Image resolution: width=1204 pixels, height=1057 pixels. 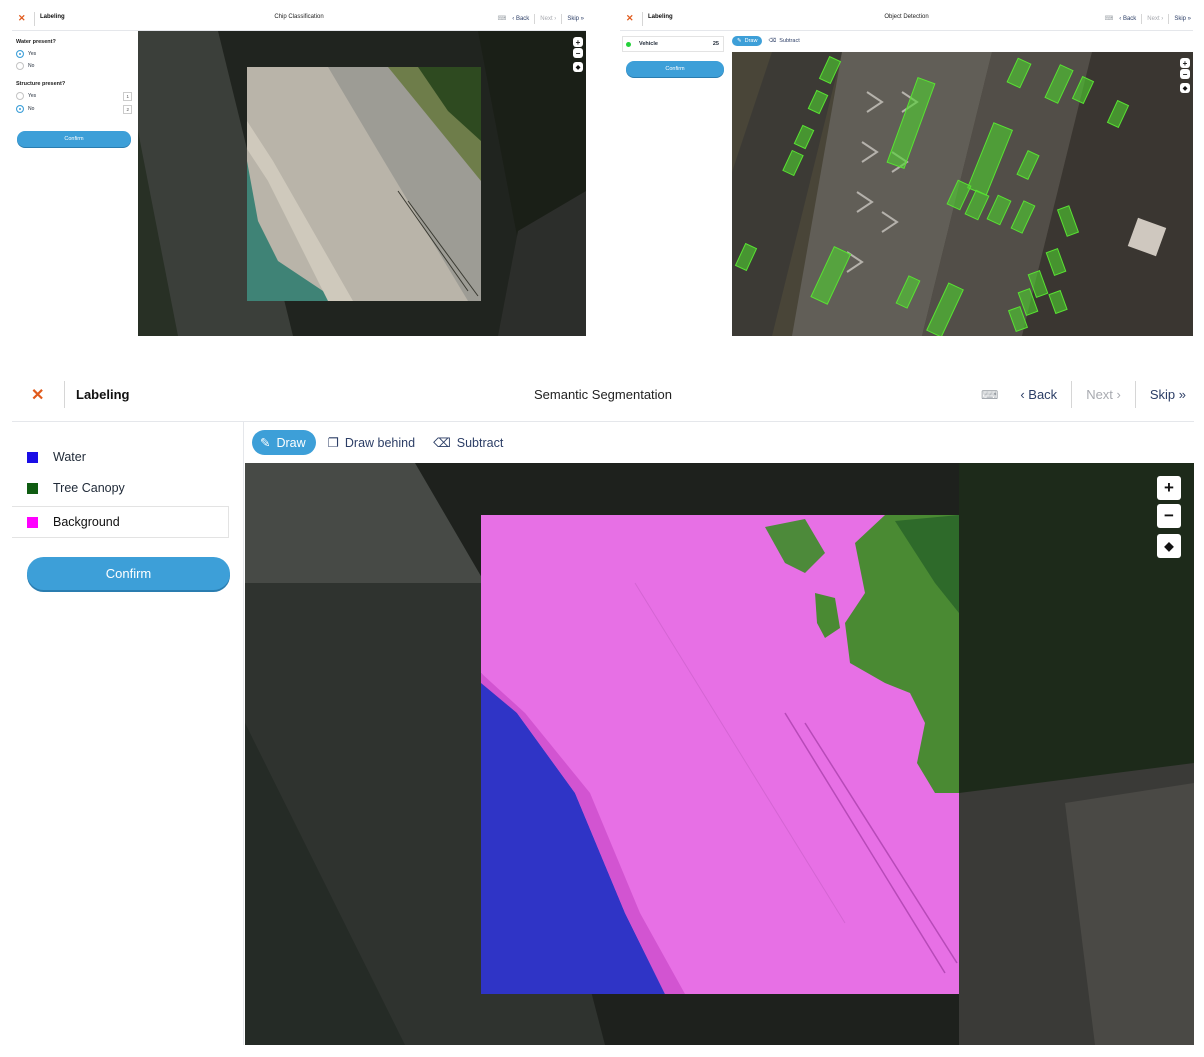 I want to click on question-label: Water present?, so click(x=36, y=42).